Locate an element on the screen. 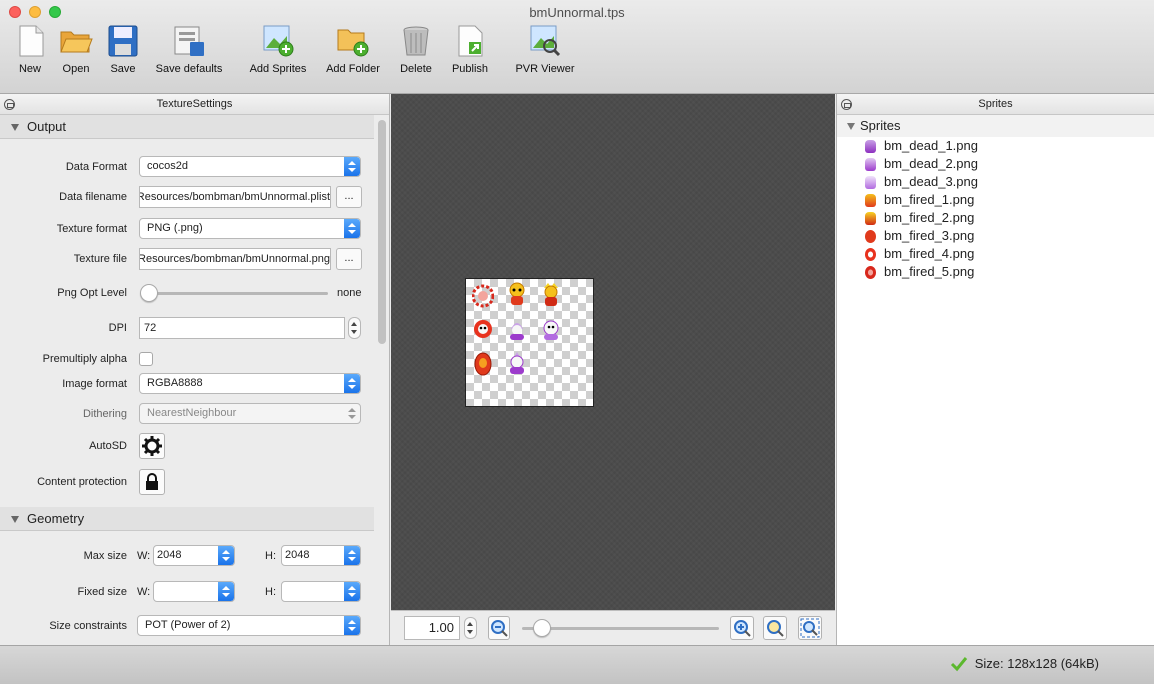 The image size is (1154, 684). max-height-select: 2048 is located at coordinates (321, 555).